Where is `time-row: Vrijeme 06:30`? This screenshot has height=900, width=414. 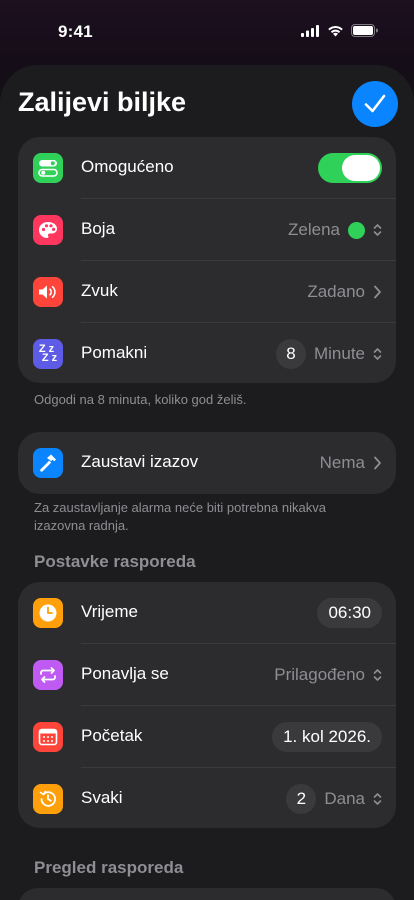 time-row: Vrijeme 06:30 is located at coordinates (207, 613).